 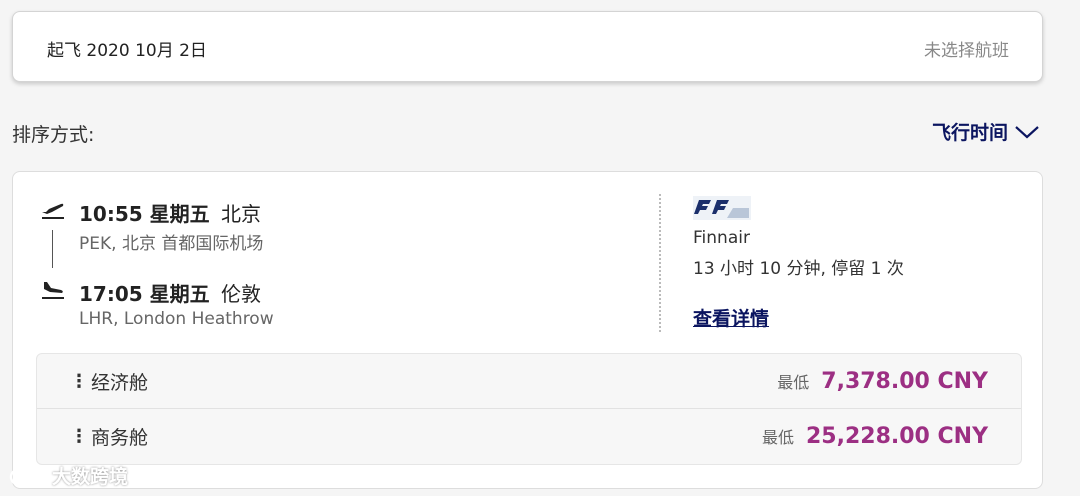 I want to click on divider, so click(x=660, y=263).